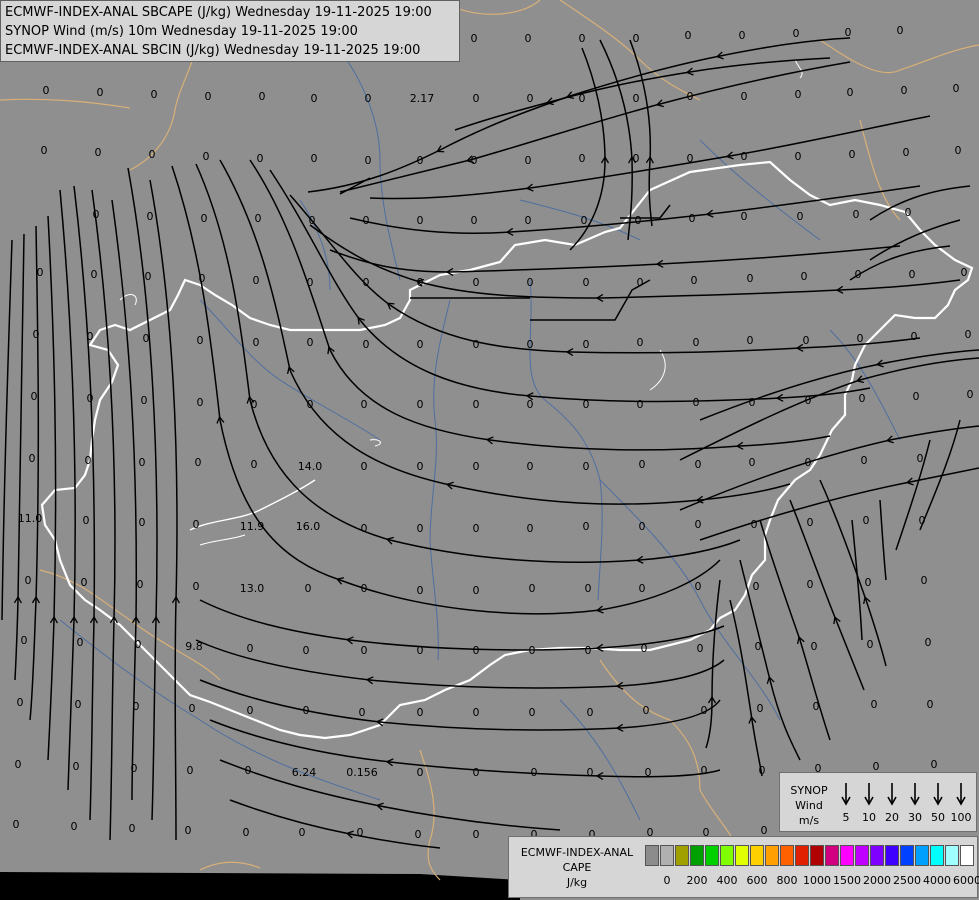 The height and width of the screenshot is (900, 979). I want to click on cape-tick-label: 400, so click(727, 880).